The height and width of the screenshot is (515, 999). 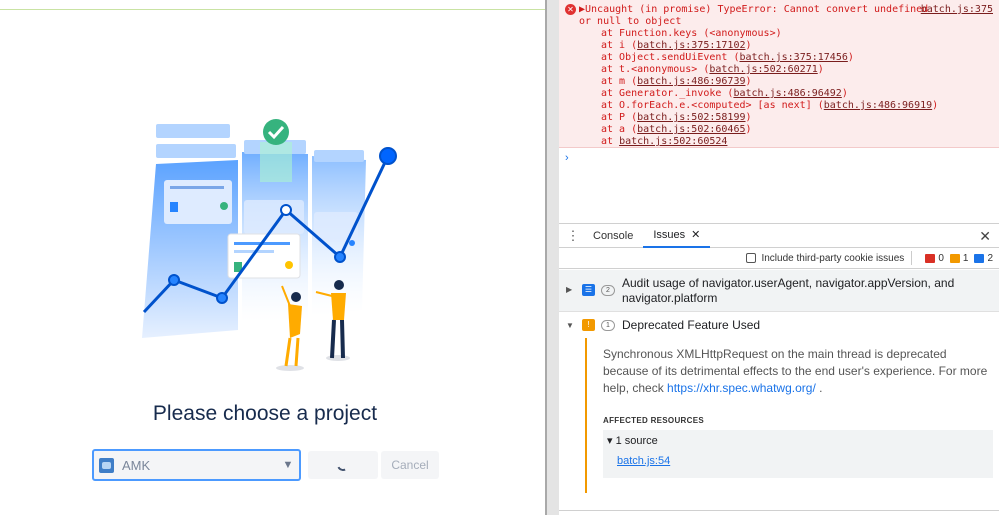 I want to click on third-party-checkbox, so click(x=751, y=258).